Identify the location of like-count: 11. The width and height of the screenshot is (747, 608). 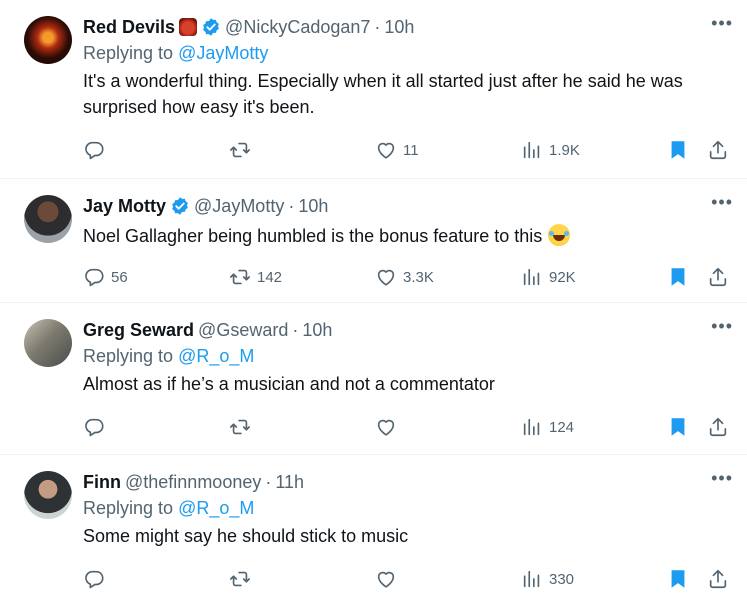
(411, 150).